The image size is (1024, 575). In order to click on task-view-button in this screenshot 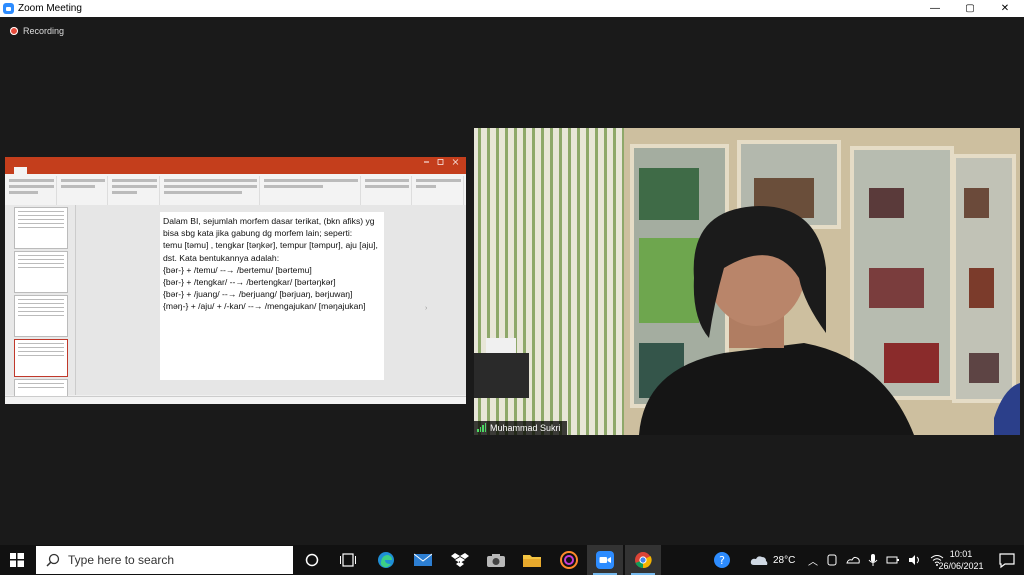, I will do `click(348, 560)`.